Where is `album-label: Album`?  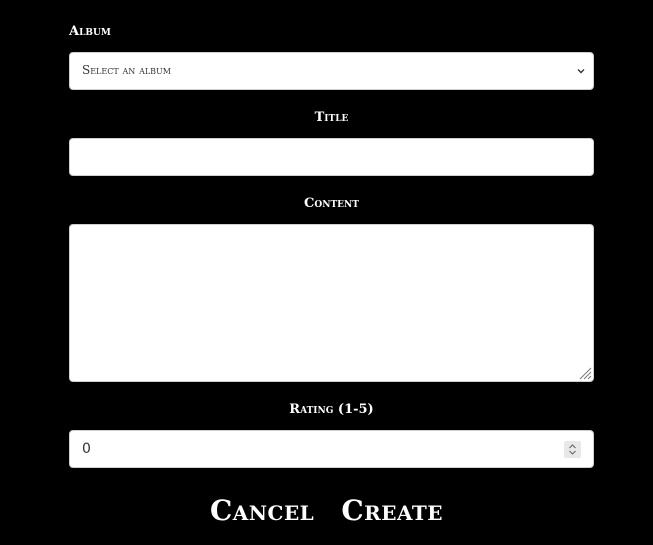 album-label: Album is located at coordinates (90, 31).